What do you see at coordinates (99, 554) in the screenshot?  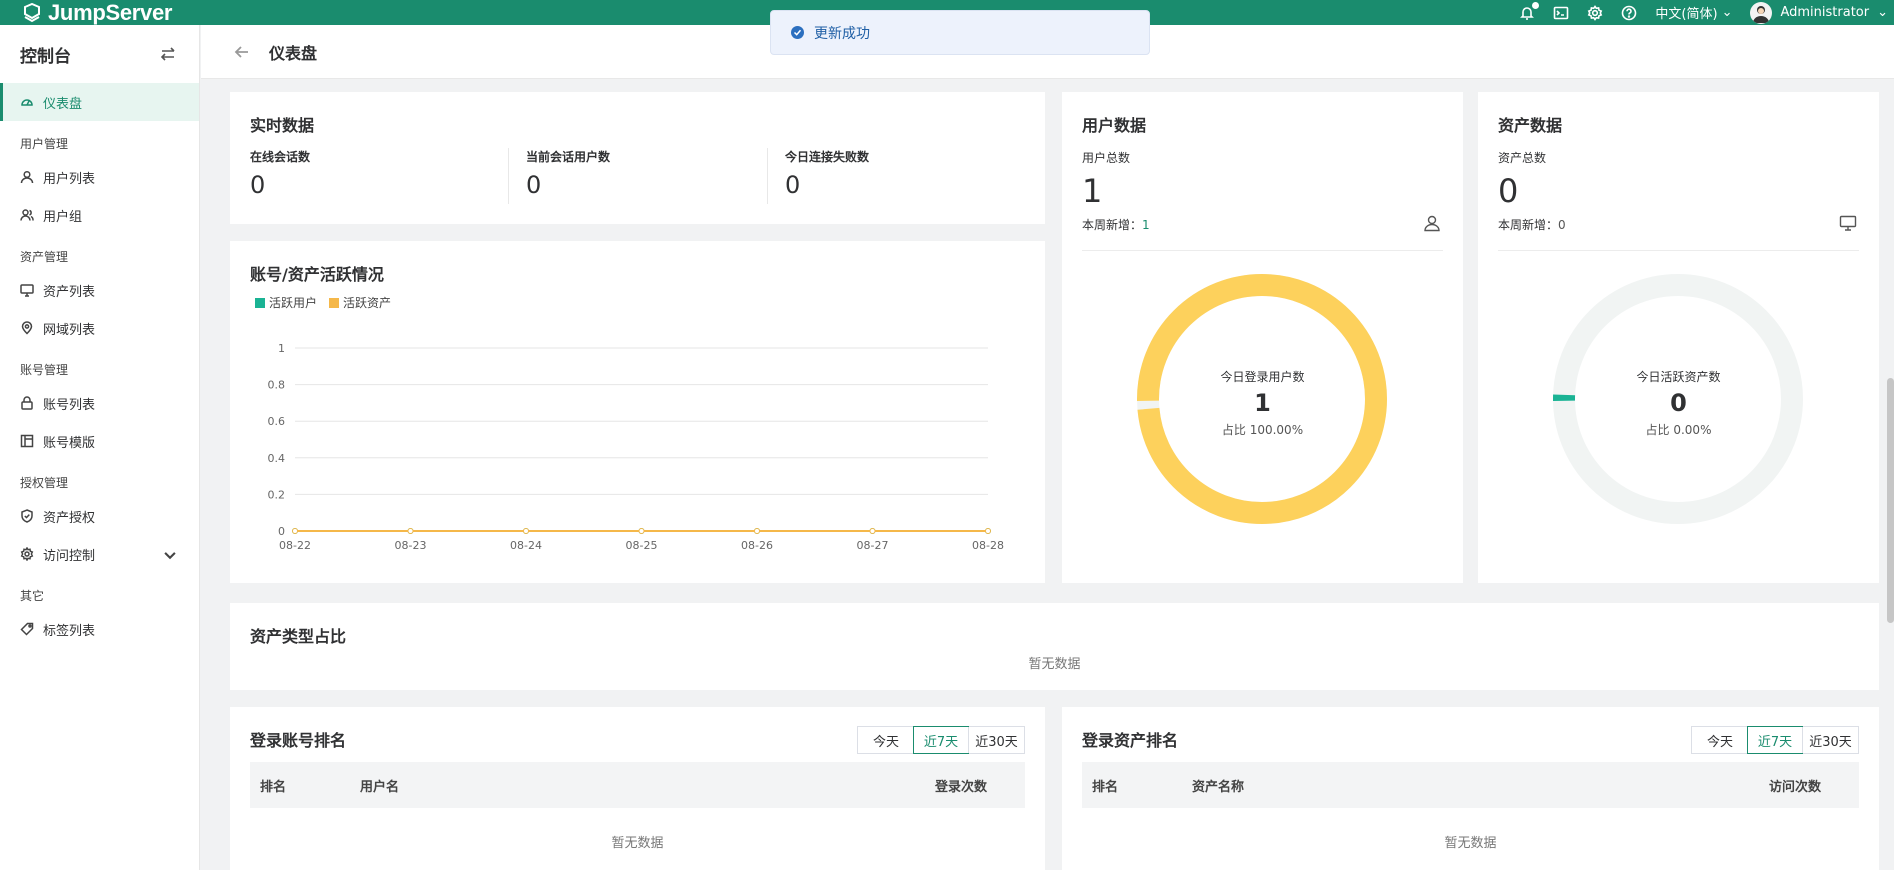 I see `sidebar-item-access-control: 访问控制` at bounding box center [99, 554].